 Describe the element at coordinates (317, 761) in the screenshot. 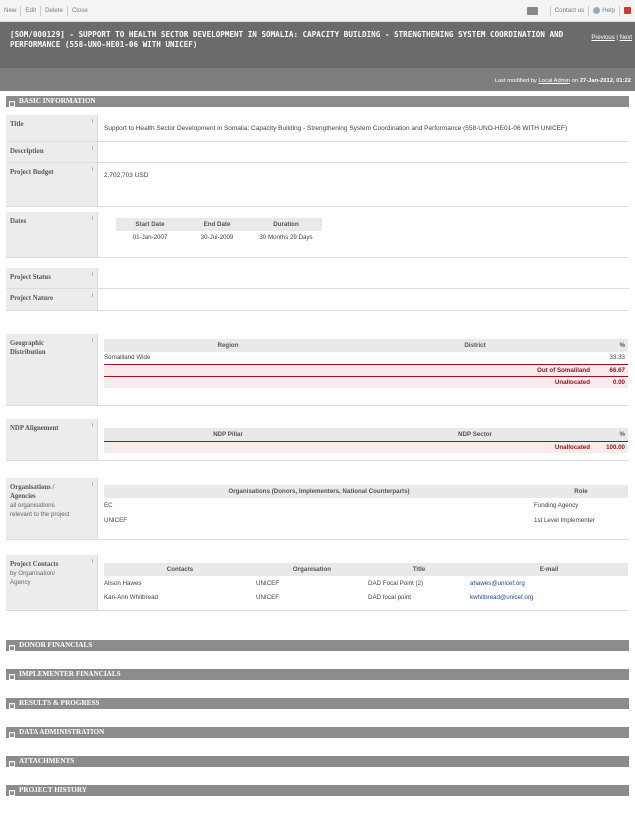

I see `section-attachments: + ATTACHMENTS` at that location.